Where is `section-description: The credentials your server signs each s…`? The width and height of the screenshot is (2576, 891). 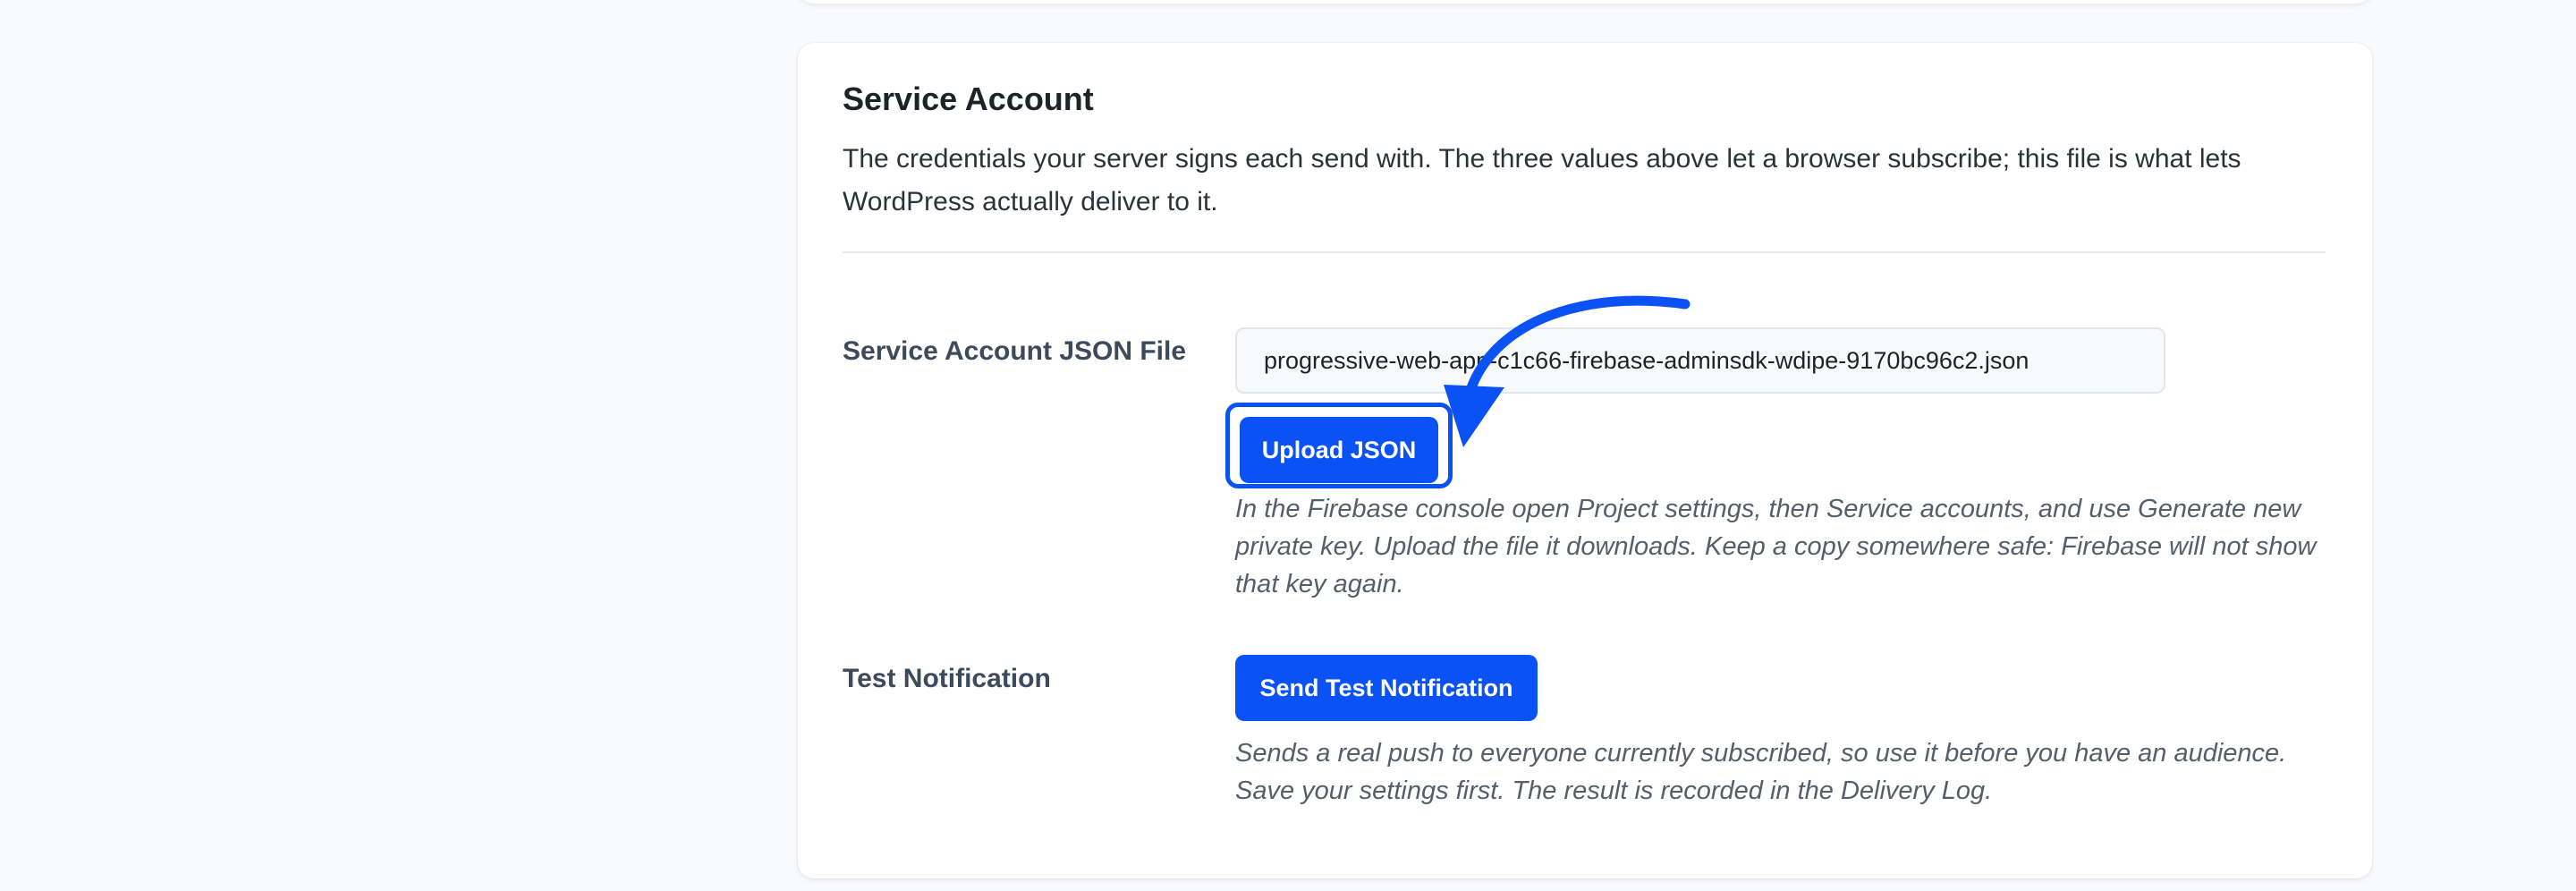 section-description: The credentials your server signs each s… is located at coordinates (1542, 180).